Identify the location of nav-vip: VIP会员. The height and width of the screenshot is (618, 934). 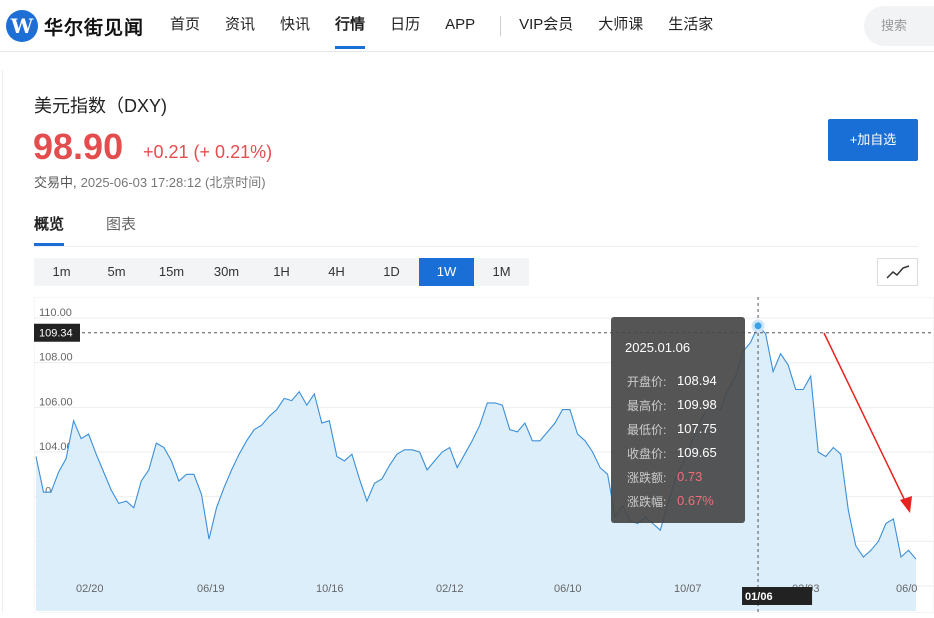
(546, 26).